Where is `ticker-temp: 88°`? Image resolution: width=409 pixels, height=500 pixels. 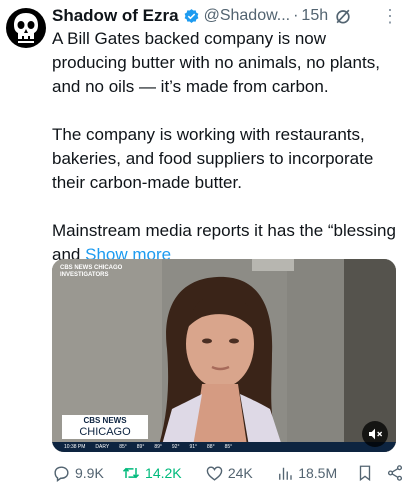 ticker-temp: 88° is located at coordinates (211, 447).